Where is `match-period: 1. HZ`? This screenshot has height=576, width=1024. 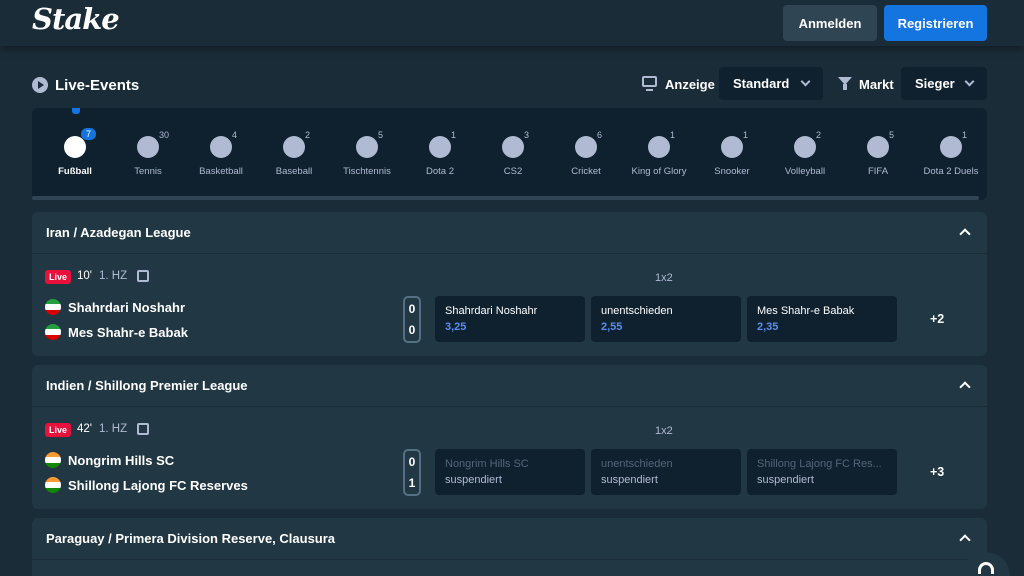
match-period: 1. HZ is located at coordinates (113, 276).